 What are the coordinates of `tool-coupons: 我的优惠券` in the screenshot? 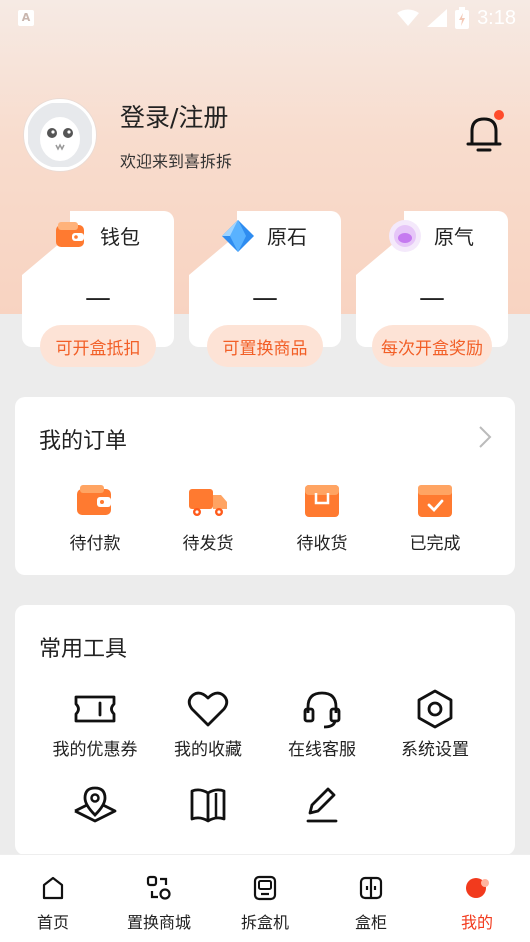 It's located at (95, 724).